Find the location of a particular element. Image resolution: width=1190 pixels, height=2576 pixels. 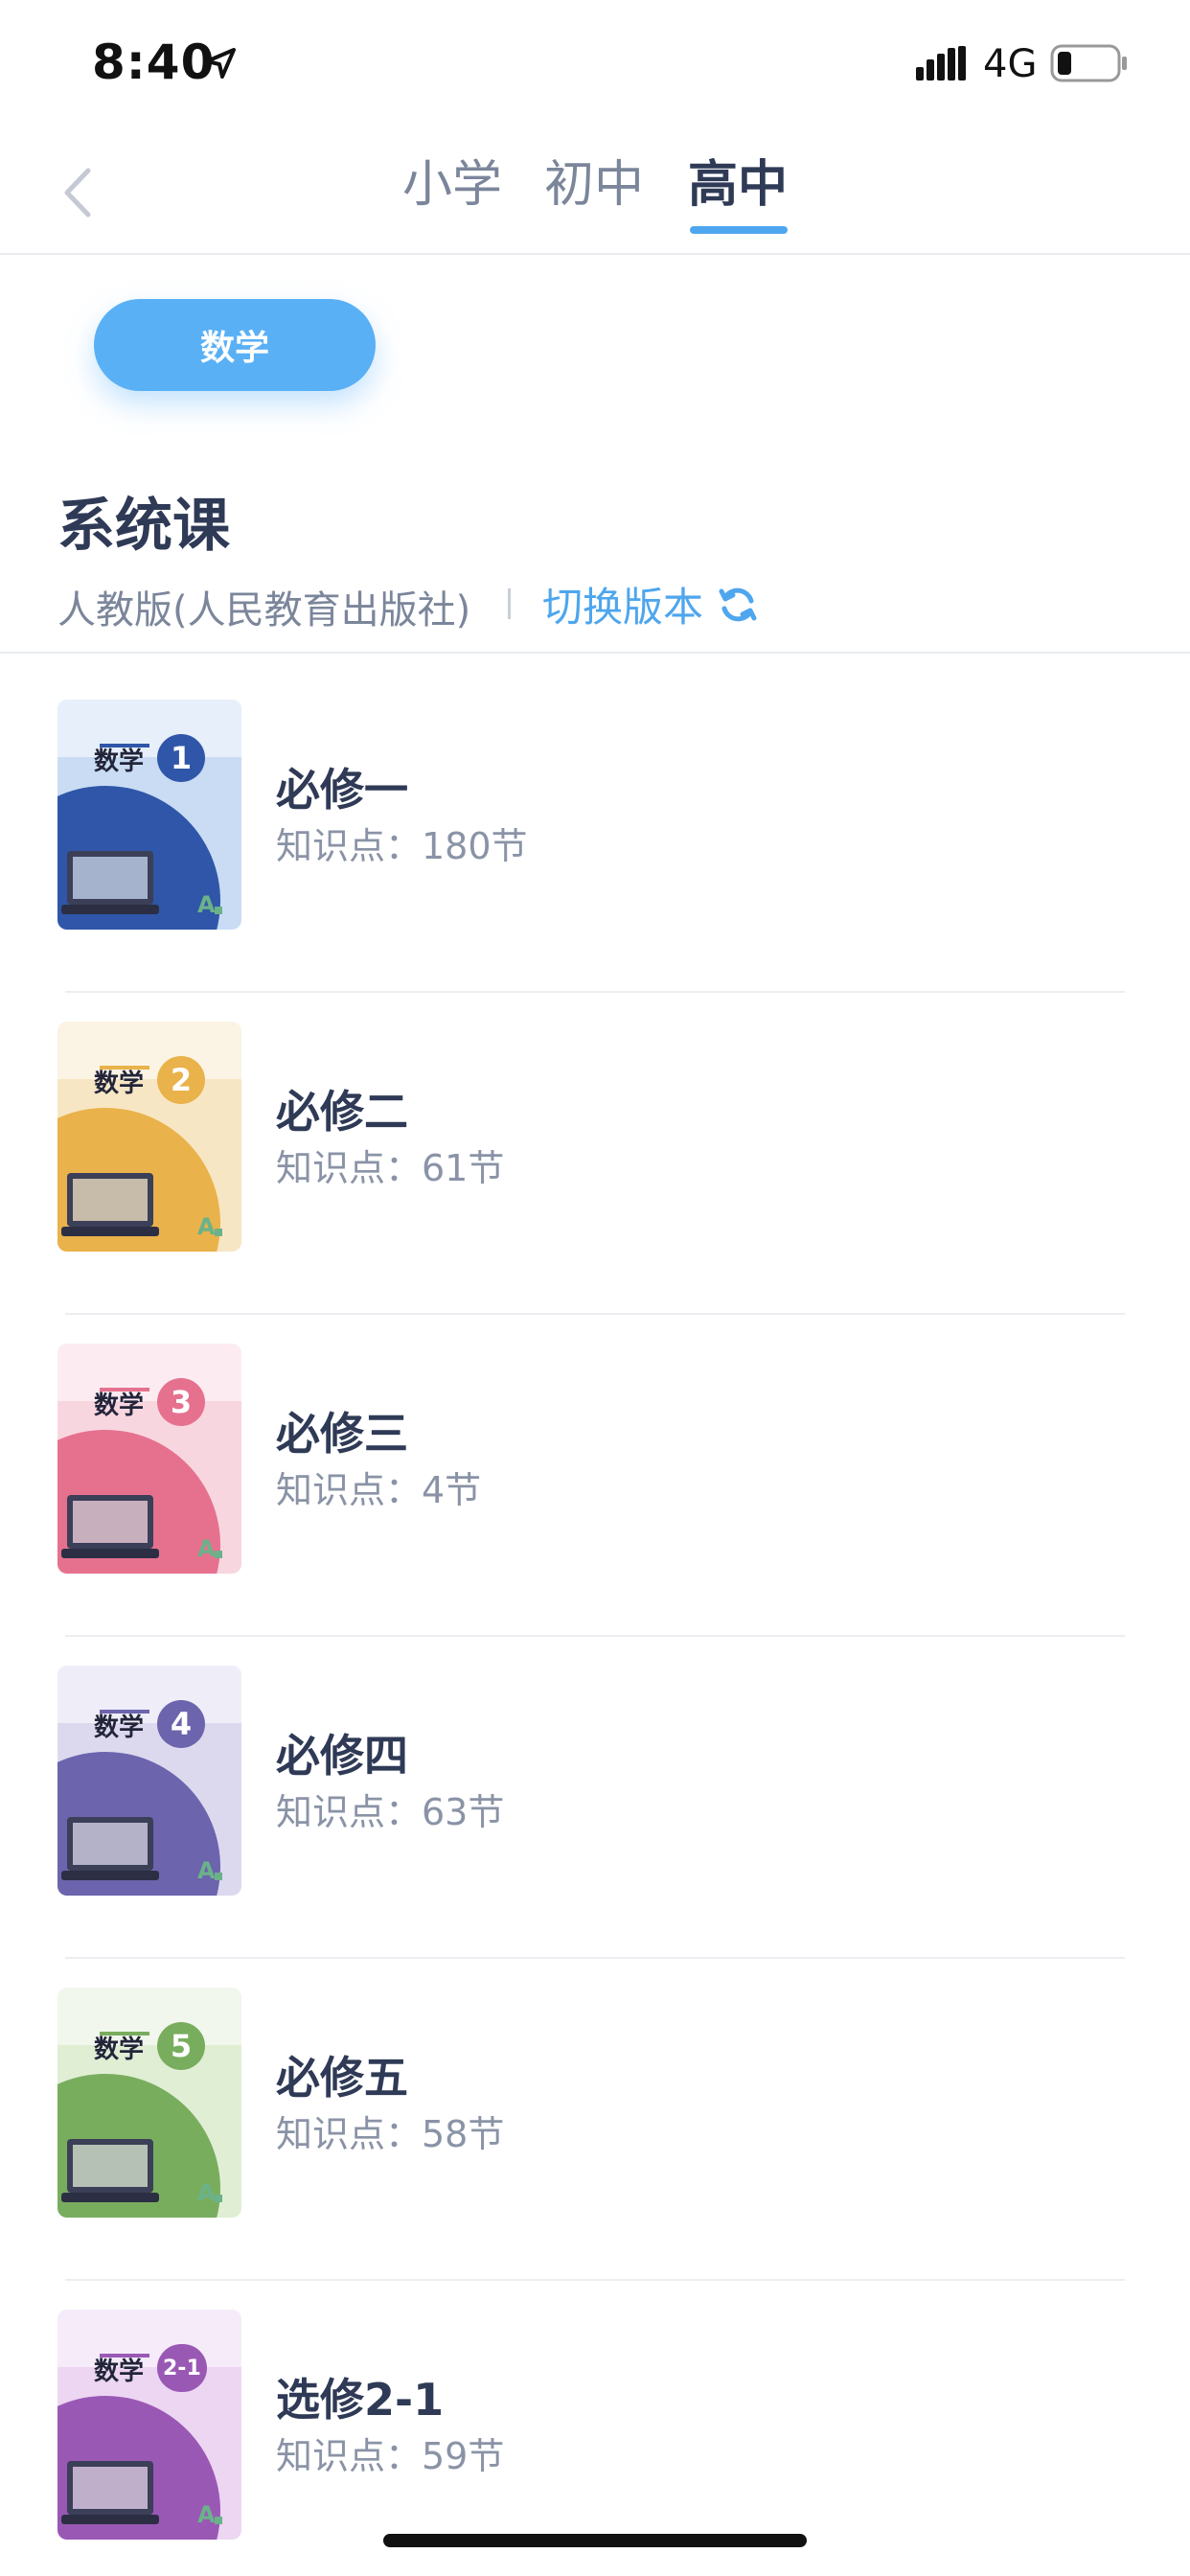

cover-volume-badge: 2 is located at coordinates (181, 1080).